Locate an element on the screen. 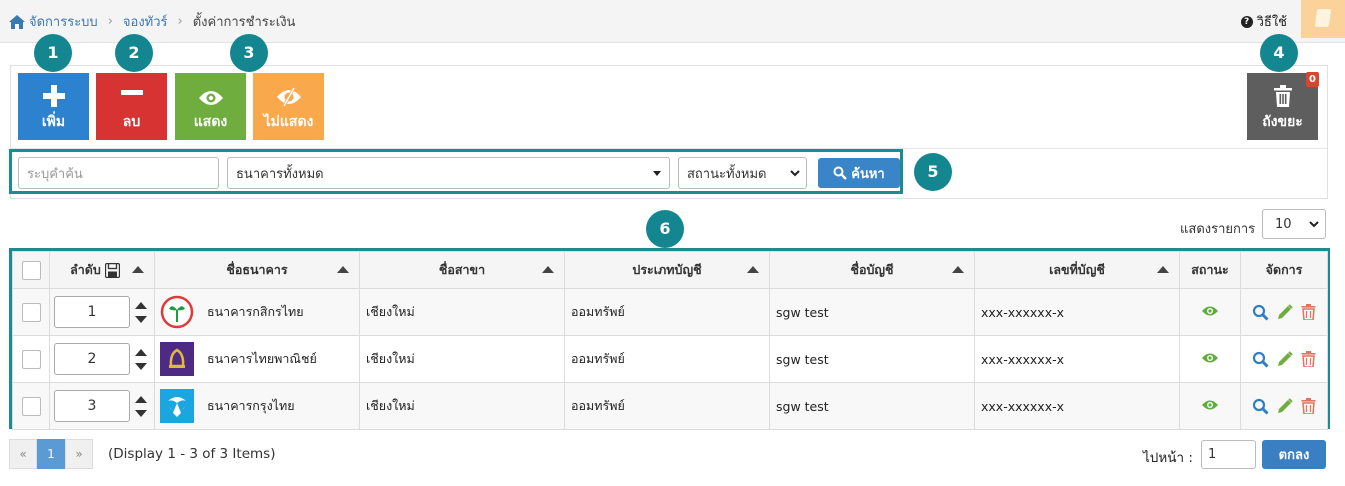  delete-button: ลบ is located at coordinates (131, 106).